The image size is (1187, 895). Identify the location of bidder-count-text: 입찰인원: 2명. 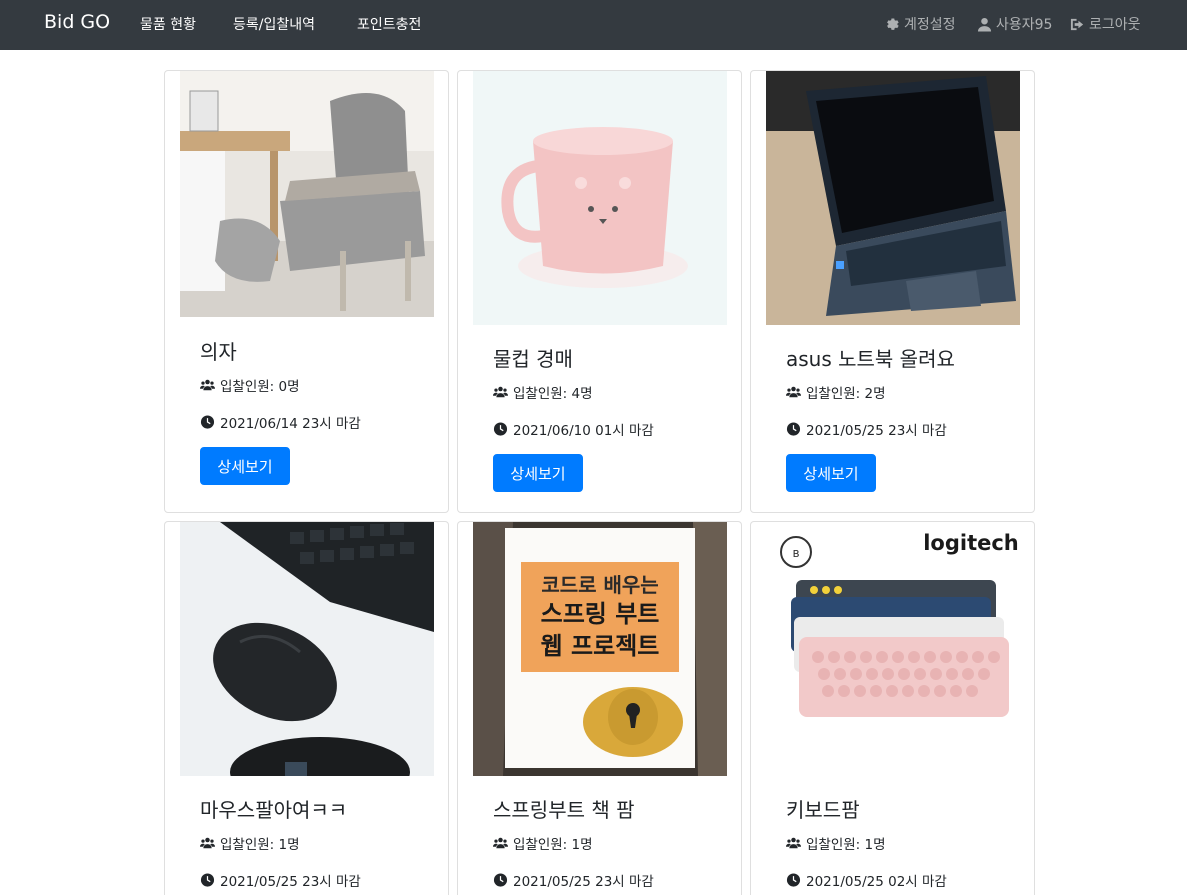
(846, 394).